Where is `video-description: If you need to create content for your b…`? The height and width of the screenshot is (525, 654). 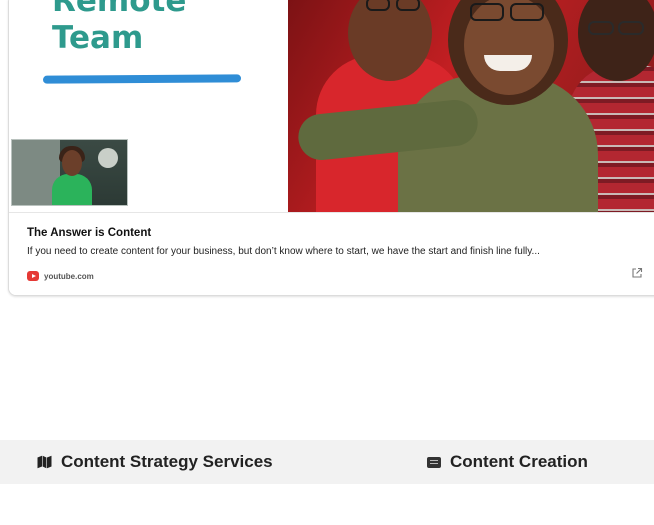 video-description: If you need to create content for your b… is located at coordinates (283, 251).